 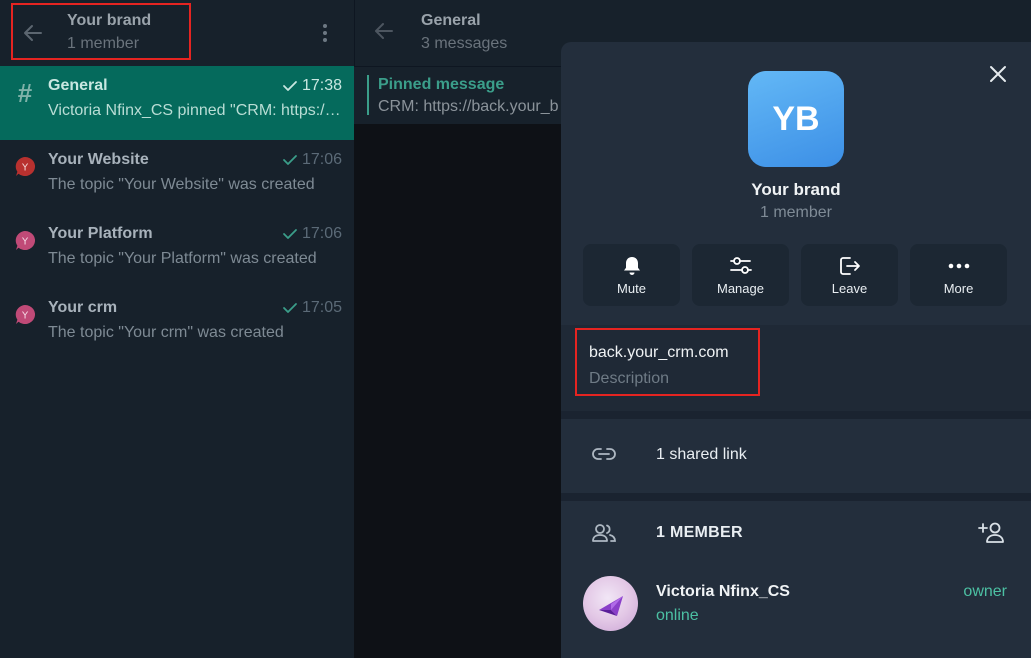 What do you see at coordinates (78, 85) in the screenshot?
I see `topic-name: General` at bounding box center [78, 85].